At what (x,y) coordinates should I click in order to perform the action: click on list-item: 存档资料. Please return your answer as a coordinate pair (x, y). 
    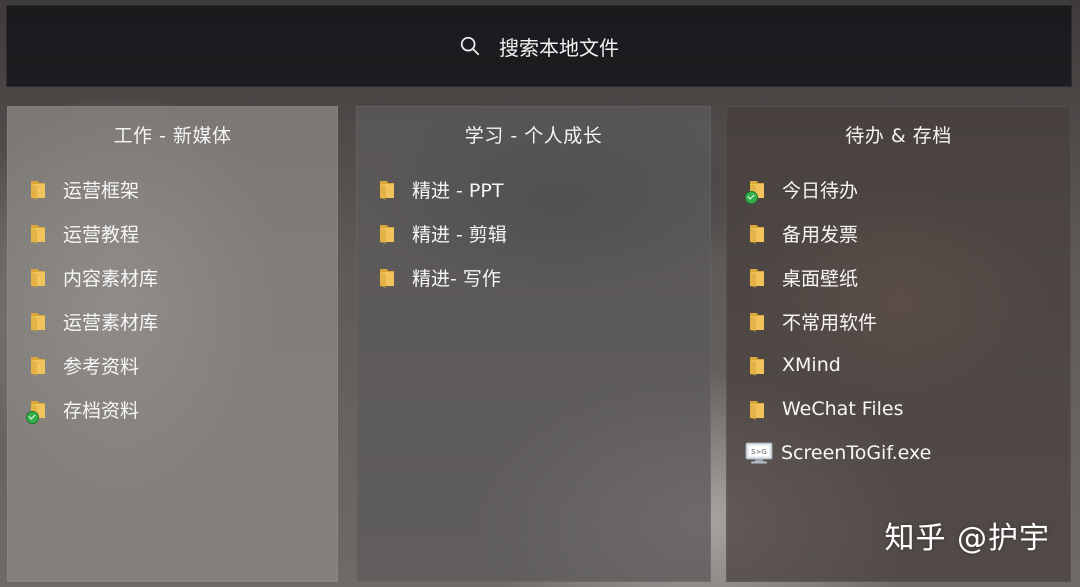
    Looking at the image, I should click on (83, 409).